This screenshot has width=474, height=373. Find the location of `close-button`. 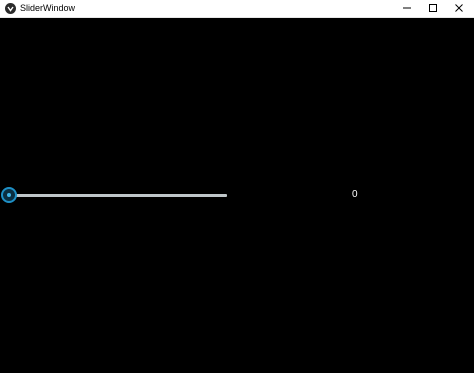

close-button is located at coordinates (459, 8).